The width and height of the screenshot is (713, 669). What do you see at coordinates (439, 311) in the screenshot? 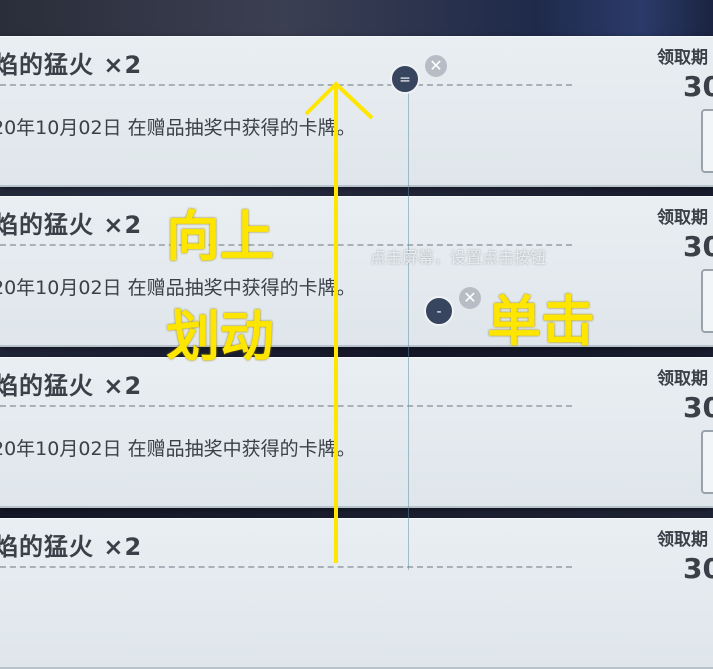
I see `tap-point-button: -` at bounding box center [439, 311].